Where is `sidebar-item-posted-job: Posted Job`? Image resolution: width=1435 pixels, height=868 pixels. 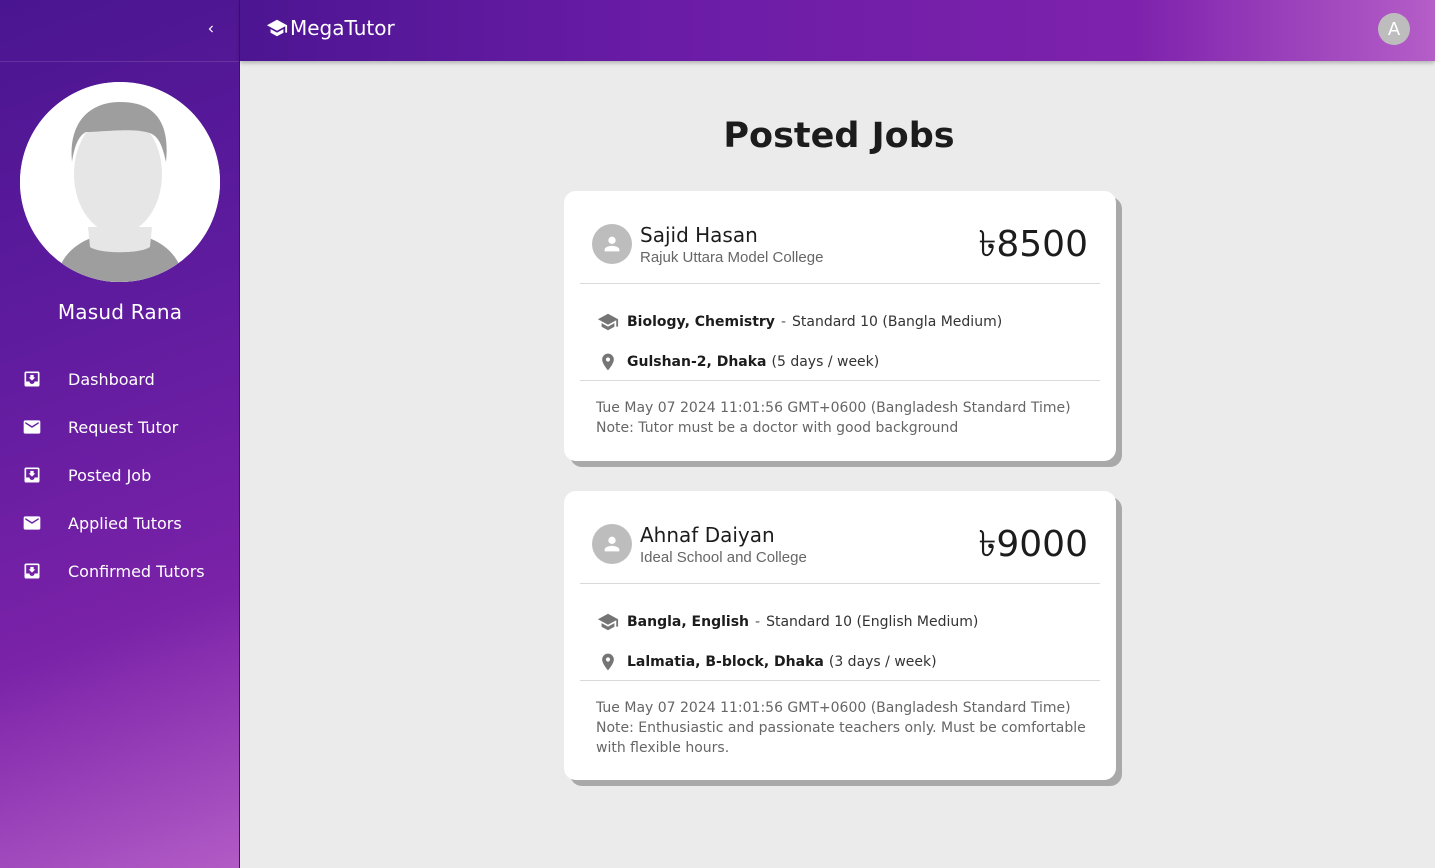
sidebar-item-posted-job: Posted Job is located at coordinates (120, 475).